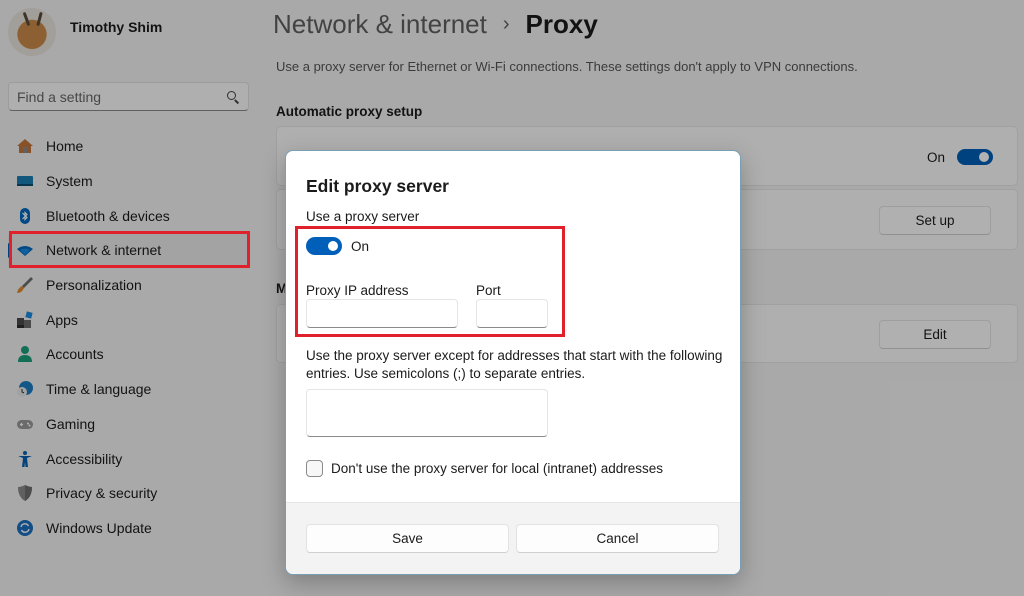  I want to click on exceptions-input, so click(427, 413).